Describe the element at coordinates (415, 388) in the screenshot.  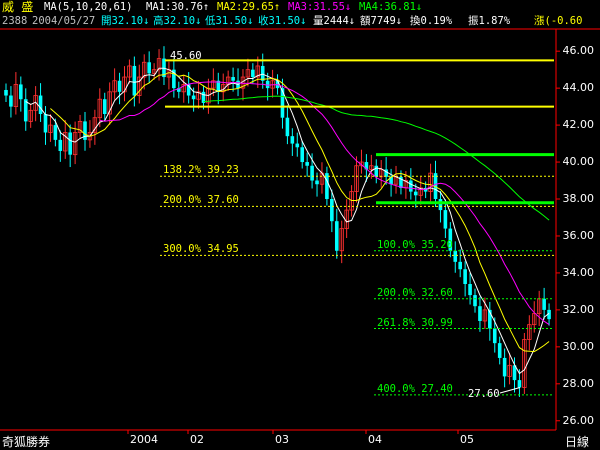
I see `fib-level-label: 400.0% 27.40` at that location.